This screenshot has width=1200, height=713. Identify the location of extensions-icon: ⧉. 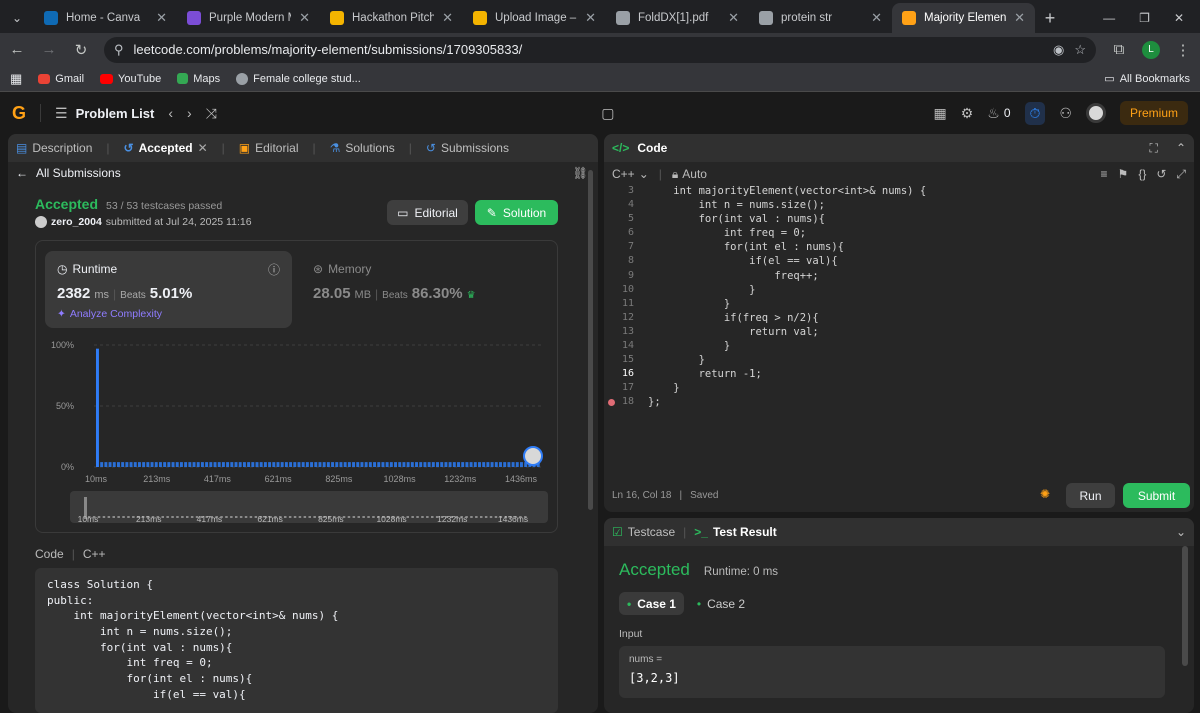
(1119, 49).